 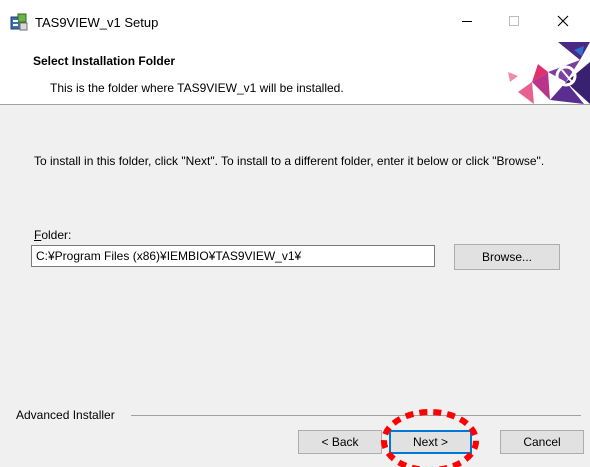 What do you see at coordinates (542, 442) in the screenshot?
I see `cancel-button: Cancel` at bounding box center [542, 442].